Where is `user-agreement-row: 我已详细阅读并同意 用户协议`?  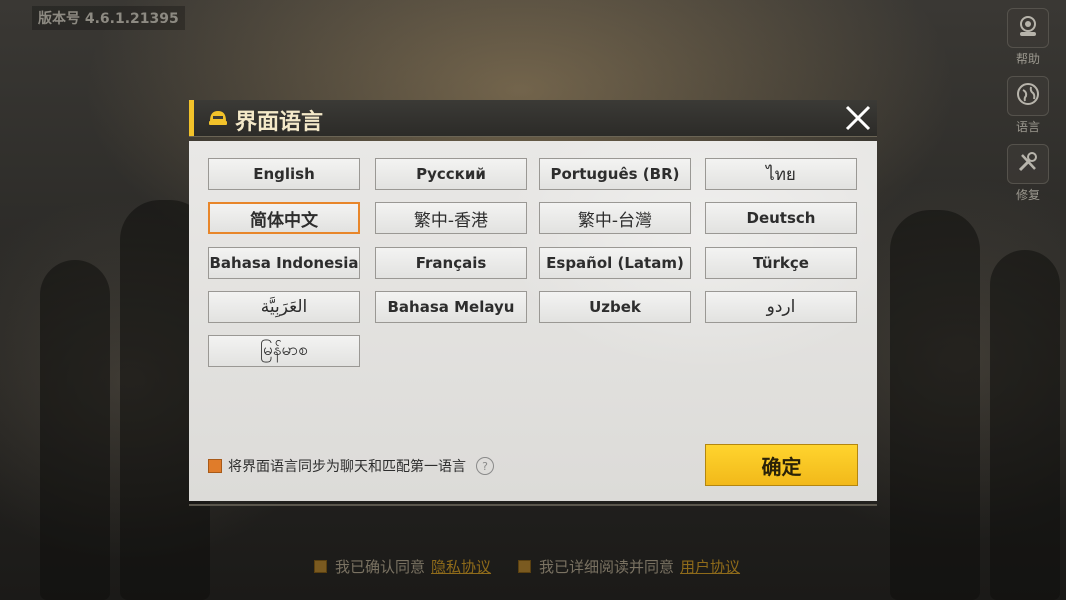
user-agreement-row: 我已详细阅读并同意 用户协议 is located at coordinates (629, 566).